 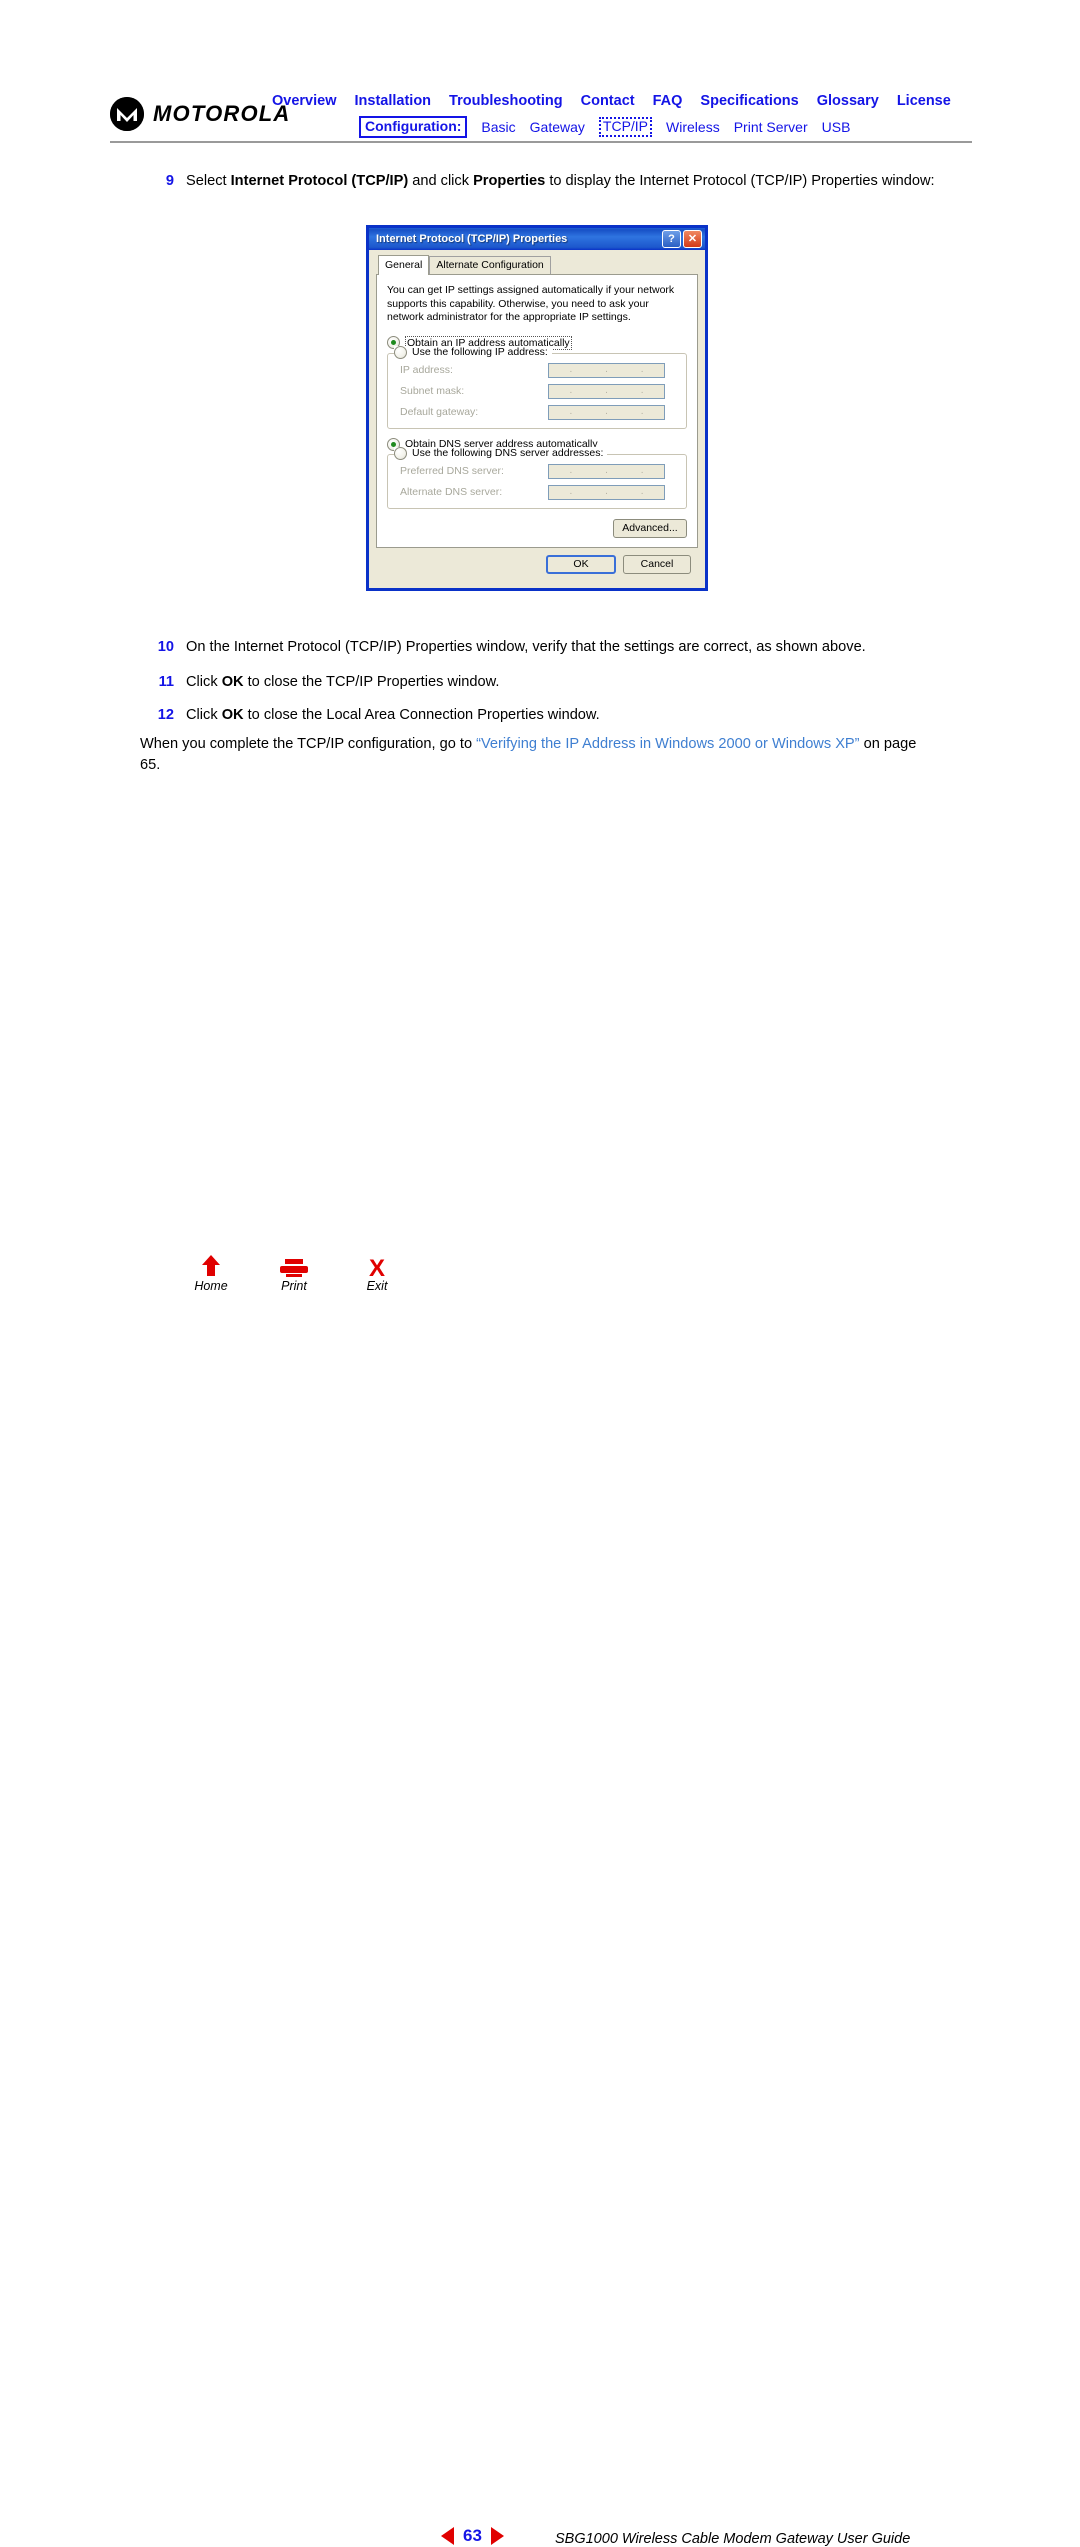 I want to click on cancel-button: Cancel, so click(x=657, y=564).